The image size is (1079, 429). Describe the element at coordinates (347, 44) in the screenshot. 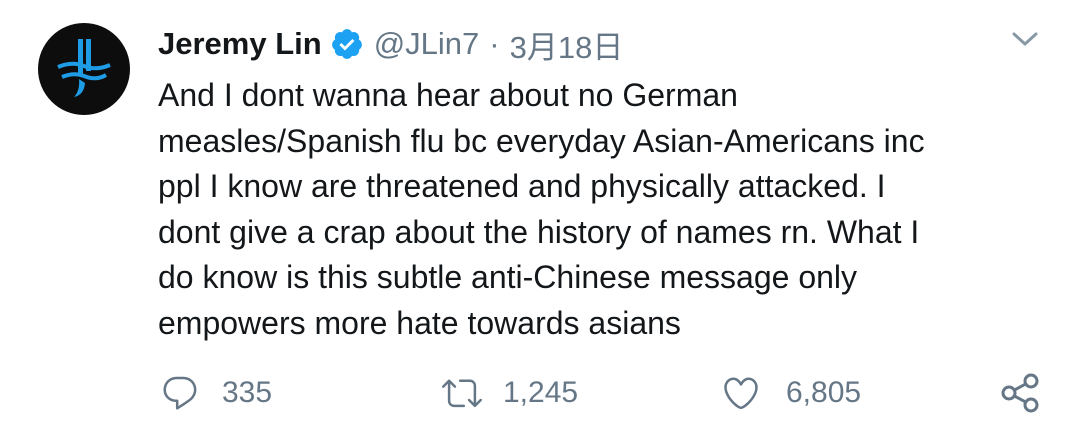

I see `verified-badge-icon` at that location.